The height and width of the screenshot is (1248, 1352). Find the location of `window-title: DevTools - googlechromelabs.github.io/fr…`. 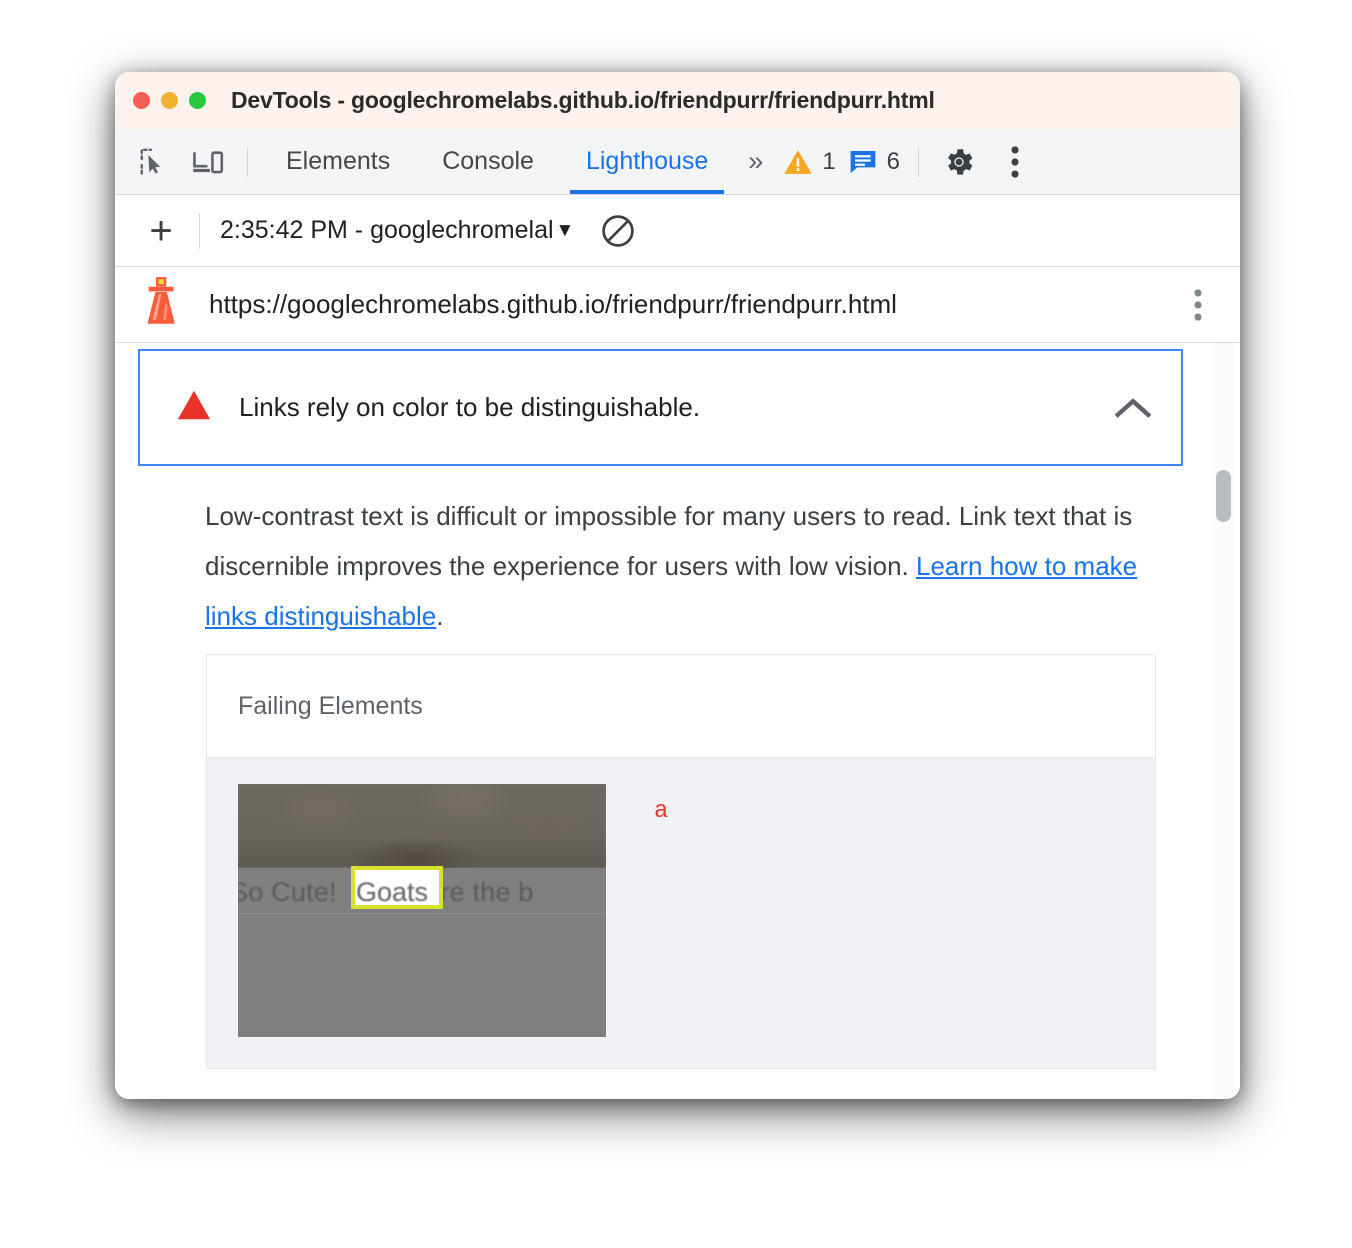

window-title: DevTools - googlechromelabs.github.io/fr… is located at coordinates (583, 100).